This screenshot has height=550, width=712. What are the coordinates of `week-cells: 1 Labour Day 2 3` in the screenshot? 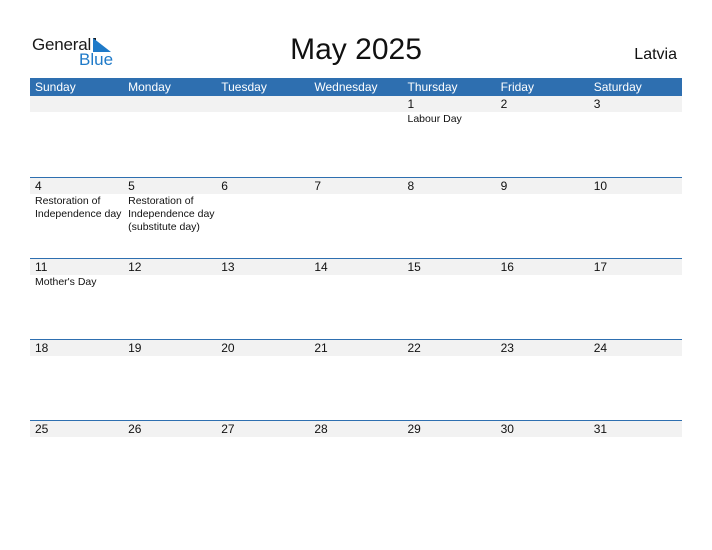 It's located at (356, 136).